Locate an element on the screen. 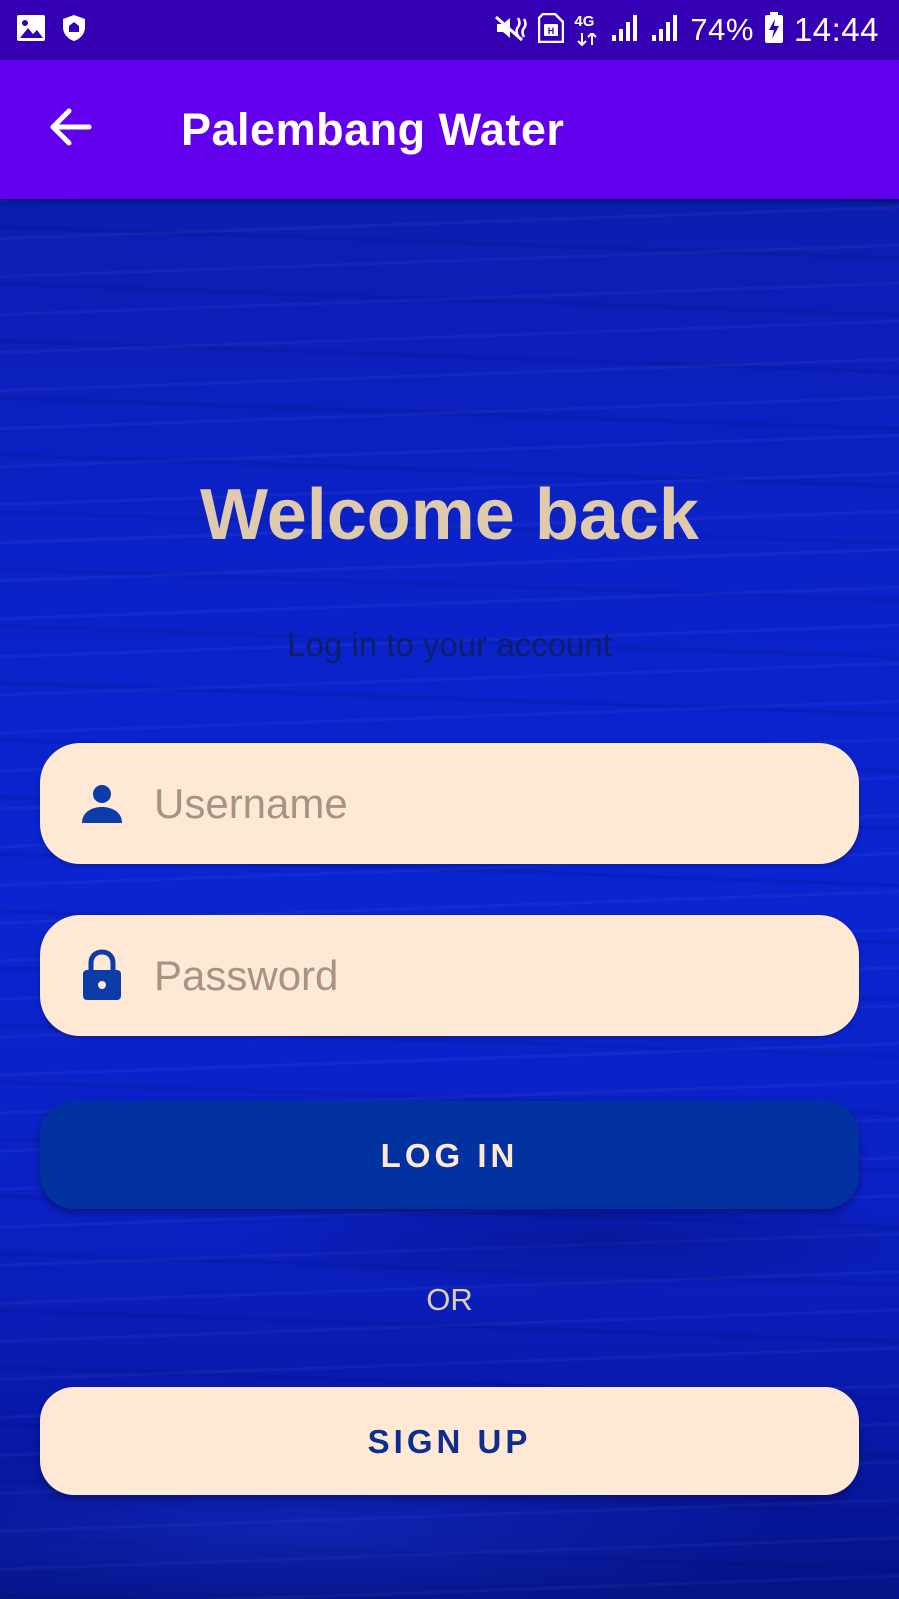  vibrate-mute-icon is located at coordinates (511, 30).